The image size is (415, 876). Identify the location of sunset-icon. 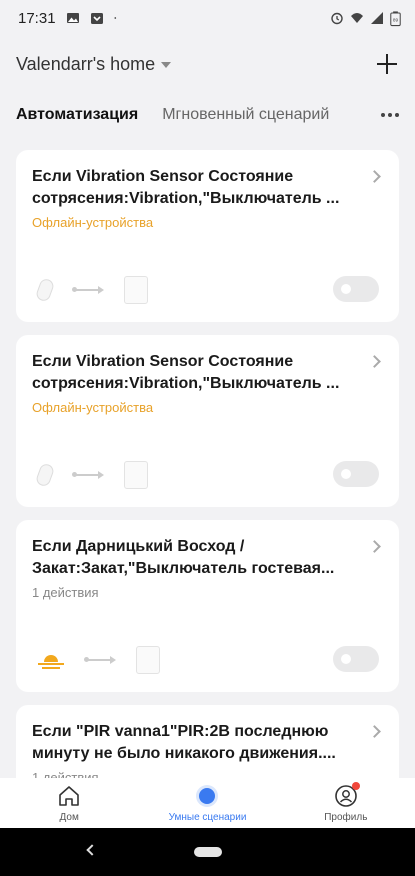
(51, 660).